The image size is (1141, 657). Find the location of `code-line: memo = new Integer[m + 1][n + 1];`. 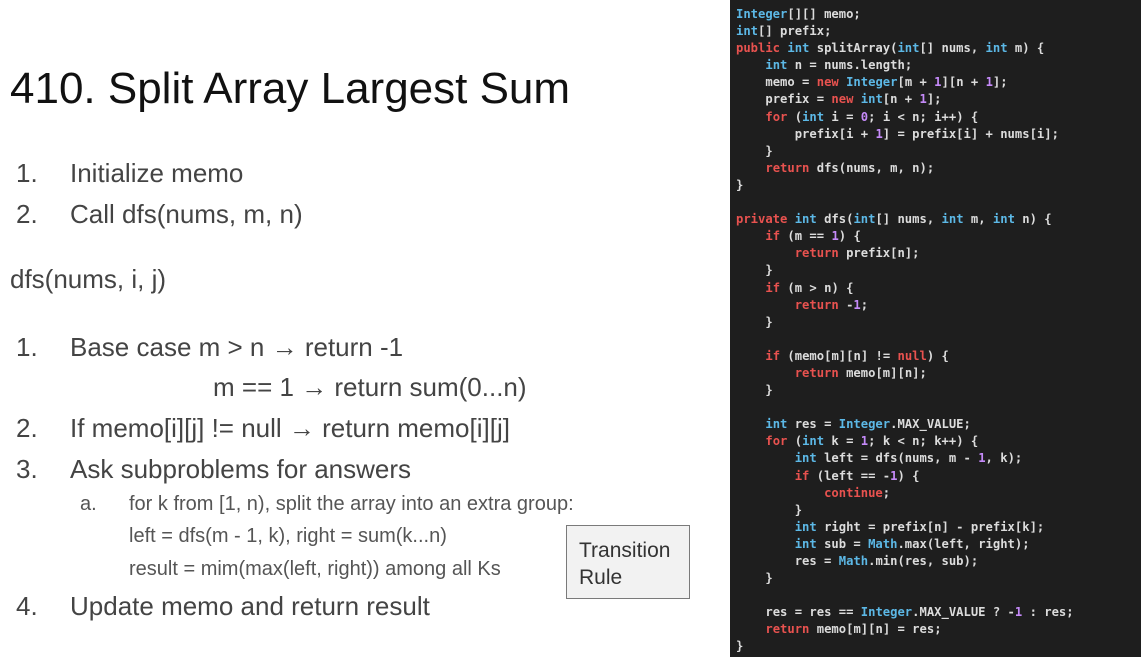

code-line: memo = new Integer[m + 1][n + 1]; is located at coordinates (886, 82).